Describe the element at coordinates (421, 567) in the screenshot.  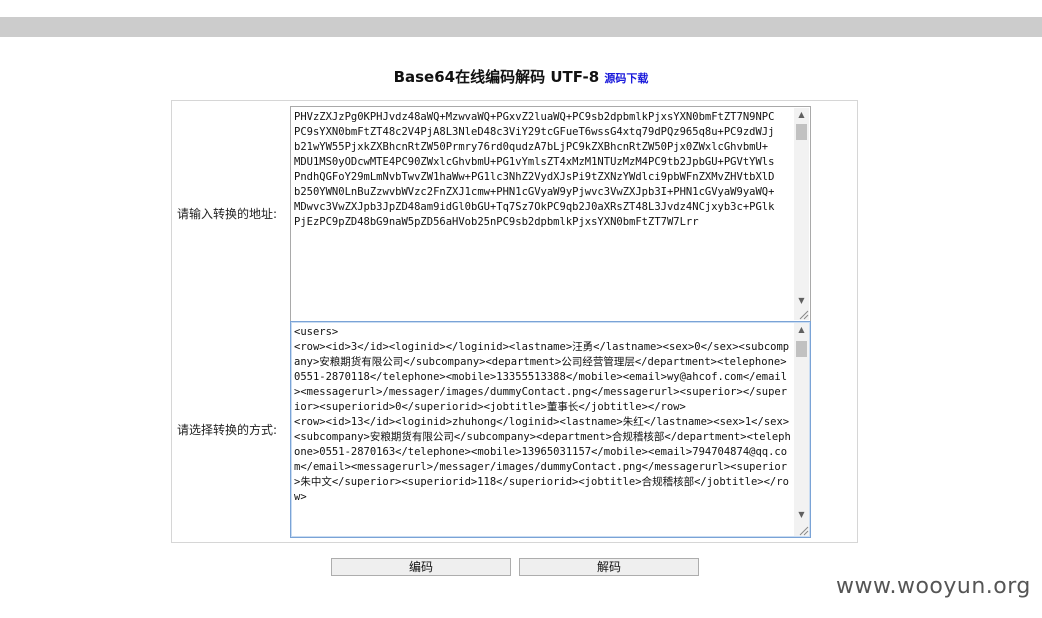
I see `encode-button: 编码` at that location.